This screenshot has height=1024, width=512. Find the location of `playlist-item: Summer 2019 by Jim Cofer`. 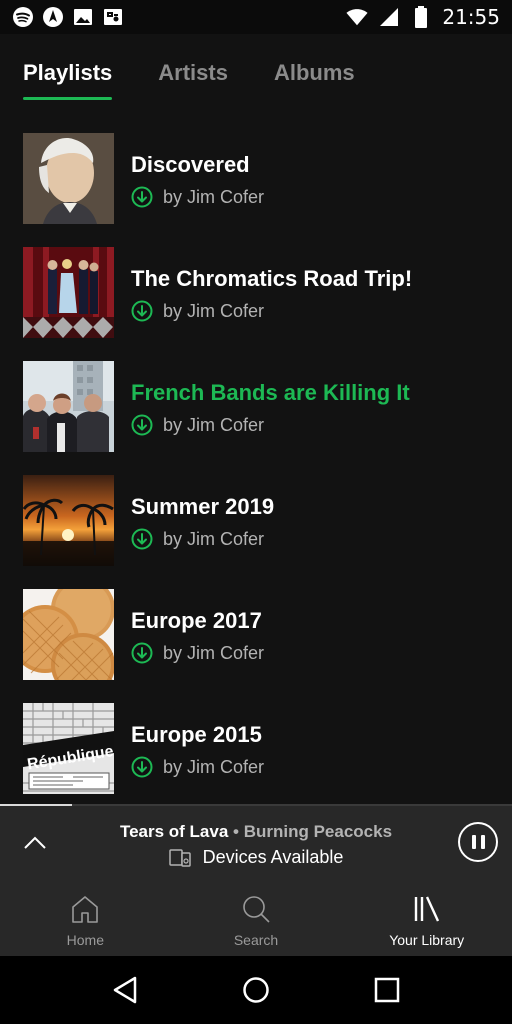

playlist-item: Summer 2019 by Jim Cofer is located at coordinates (258, 532).